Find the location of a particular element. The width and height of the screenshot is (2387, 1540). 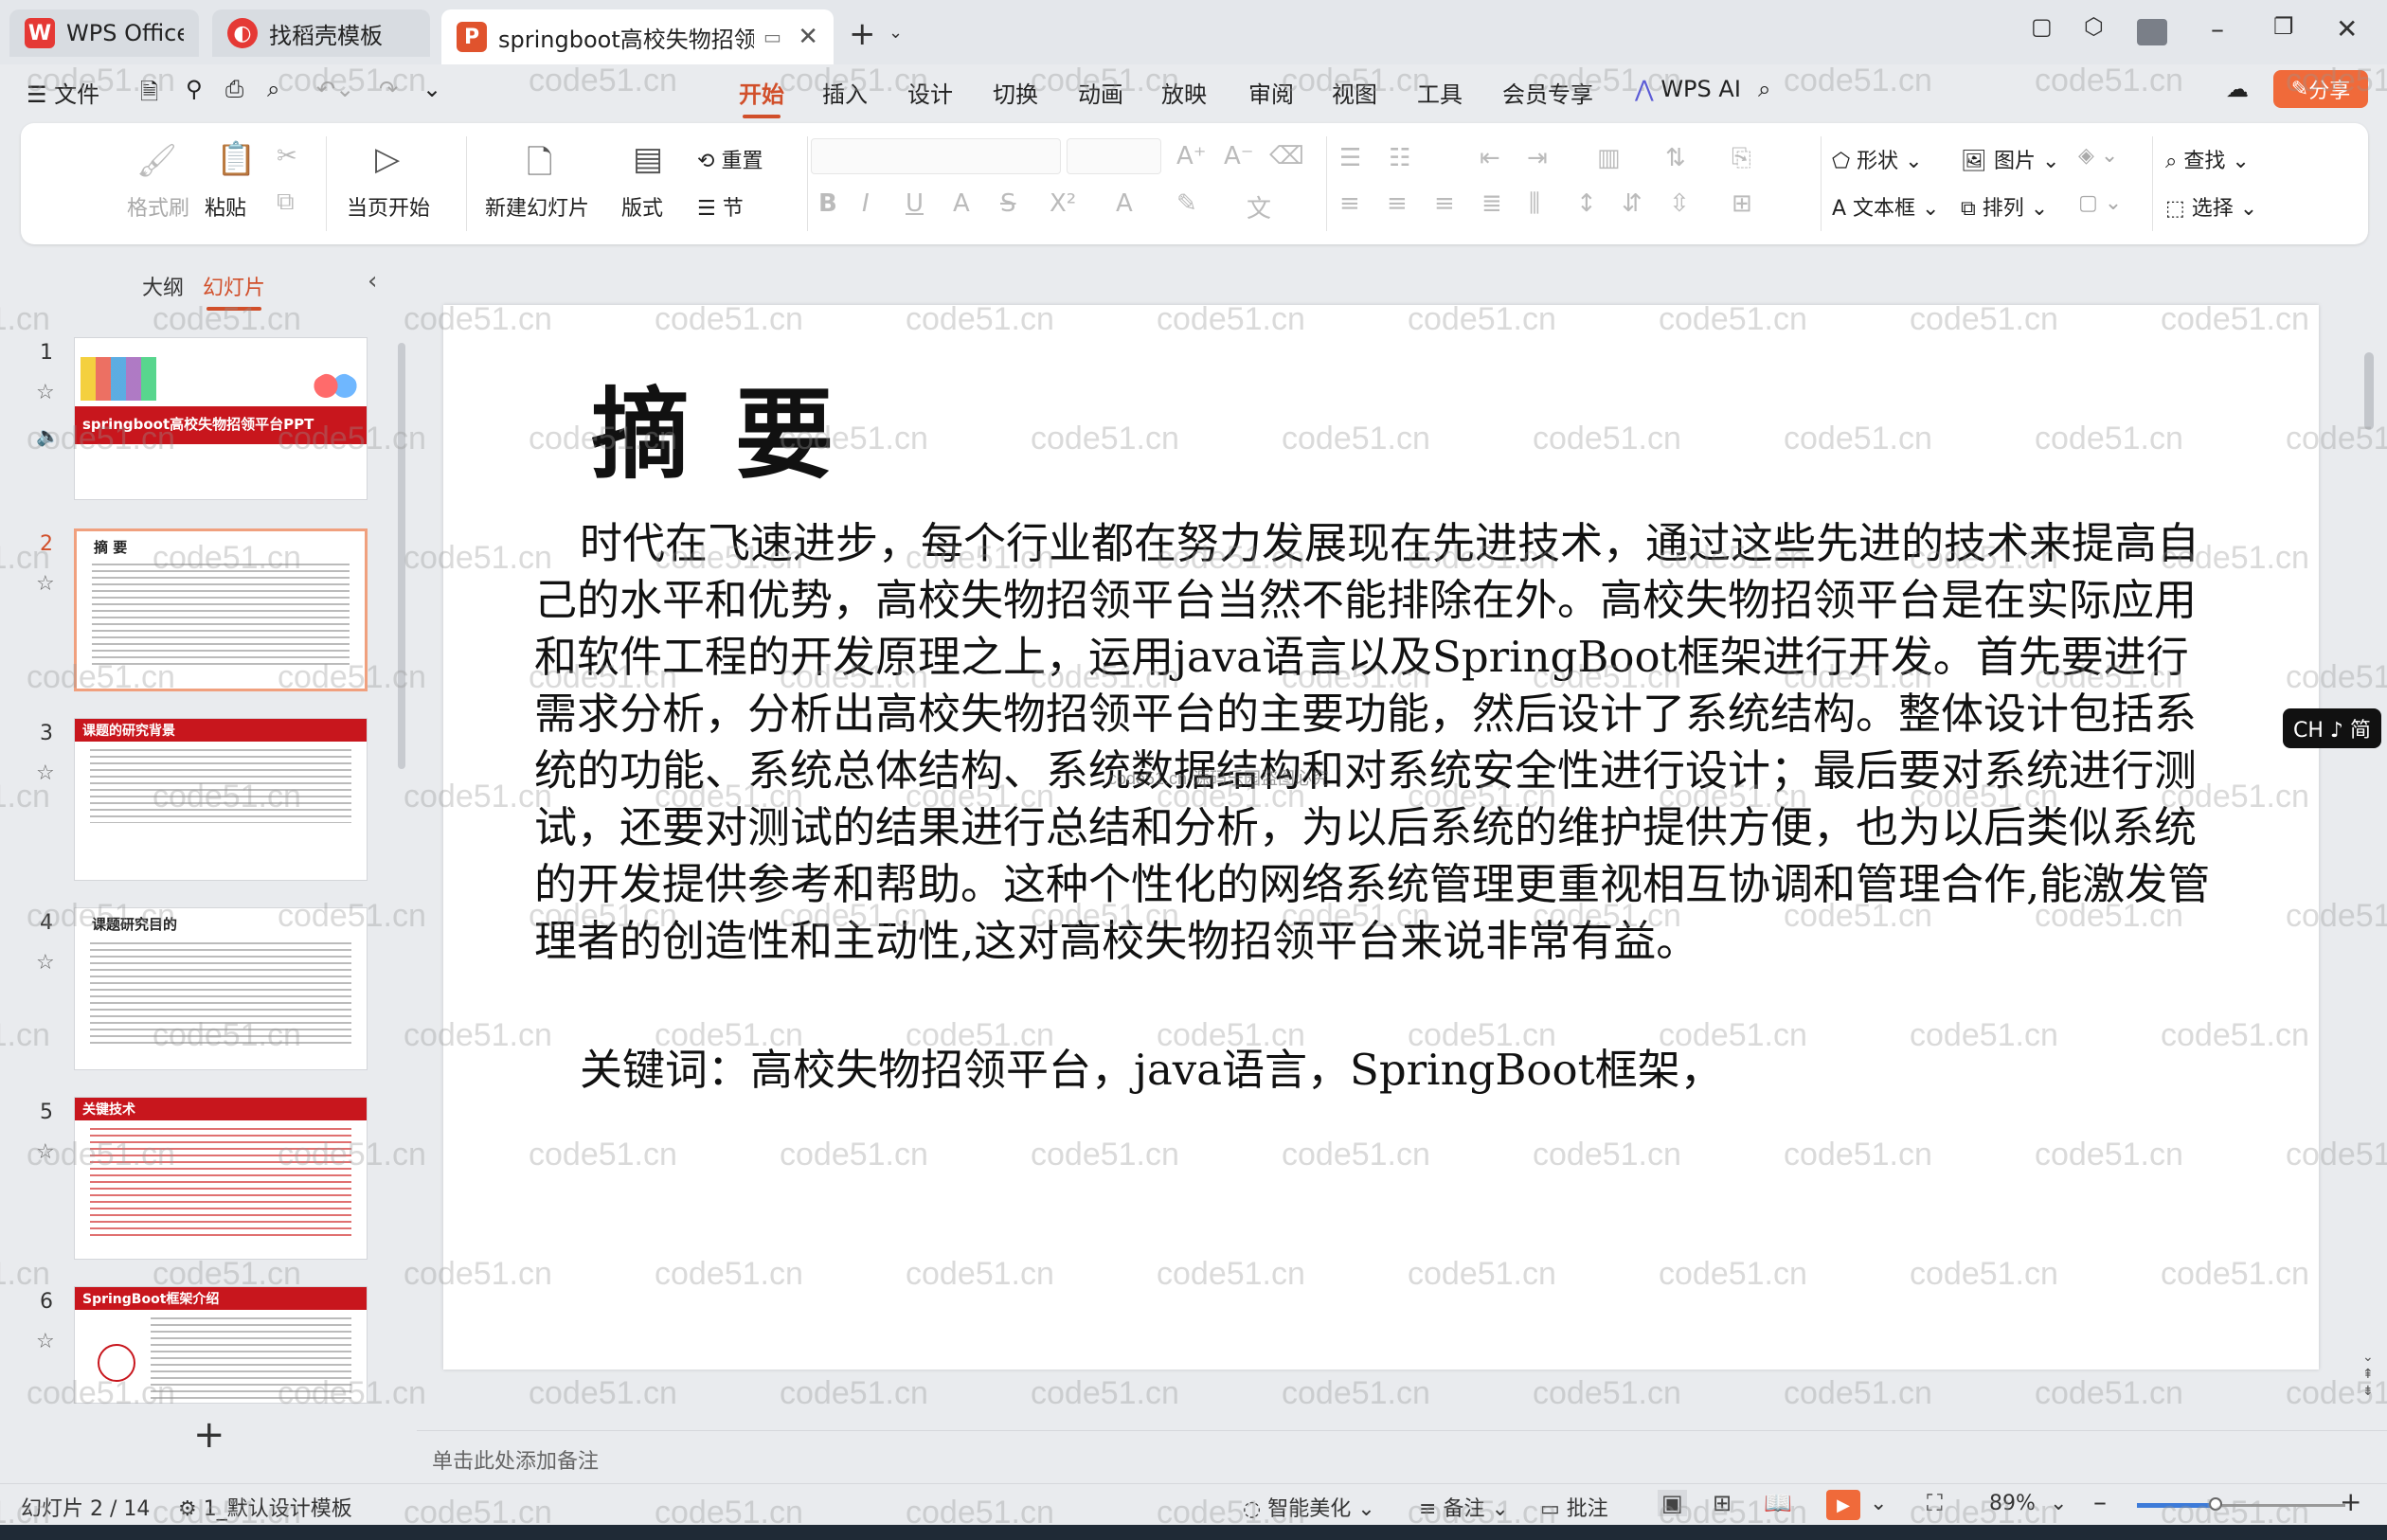

tab-document: P springboot高校失物招领平台 ▭ ✕ is located at coordinates (637, 36).